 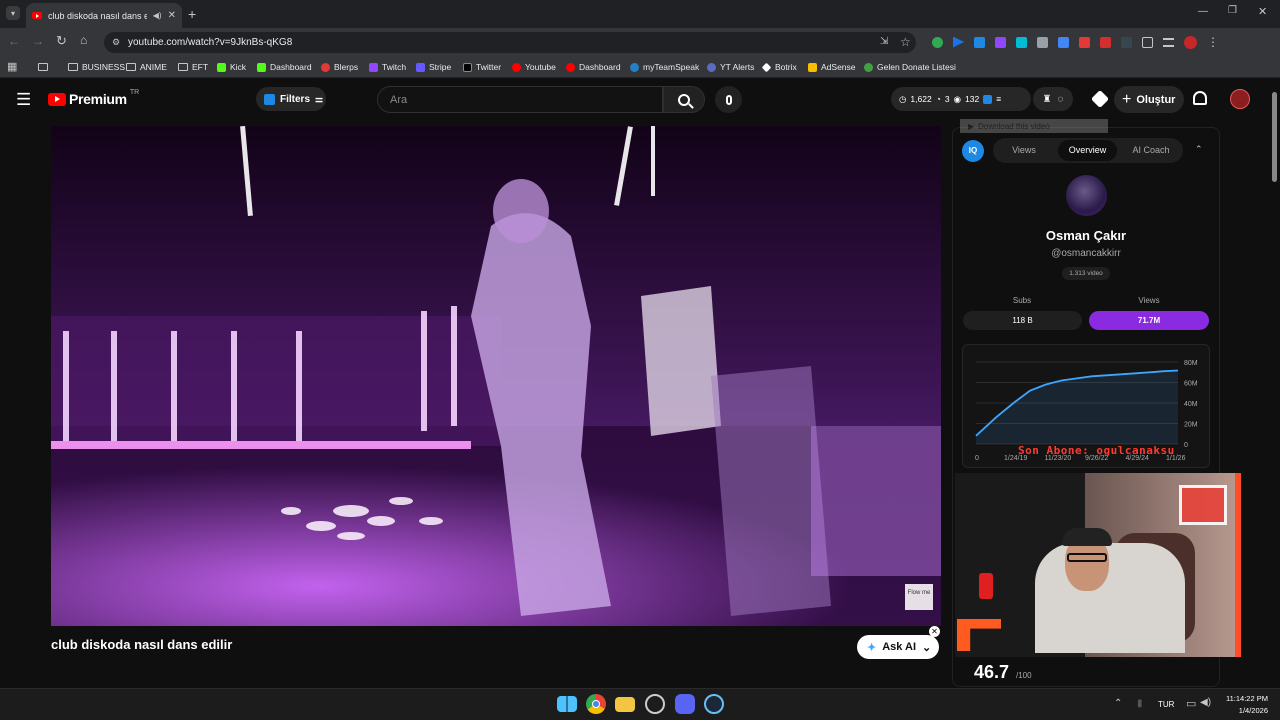 What do you see at coordinates (37, 15) in the screenshot?
I see `youtube-favicon-icon` at bounding box center [37, 15].